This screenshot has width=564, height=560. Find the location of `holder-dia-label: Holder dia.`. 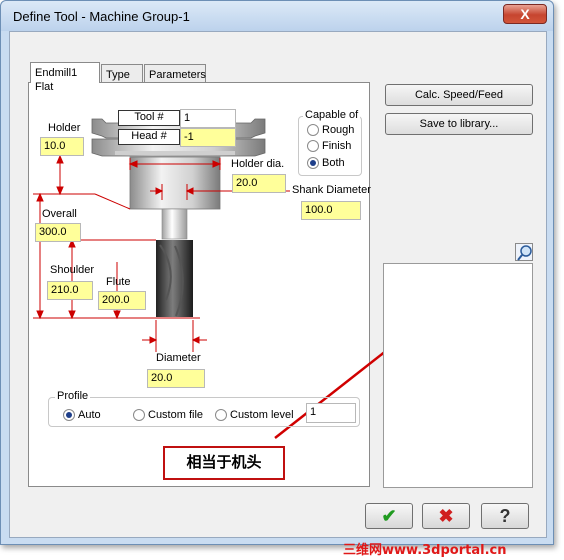

holder-dia-label: Holder dia. is located at coordinates (258, 164).